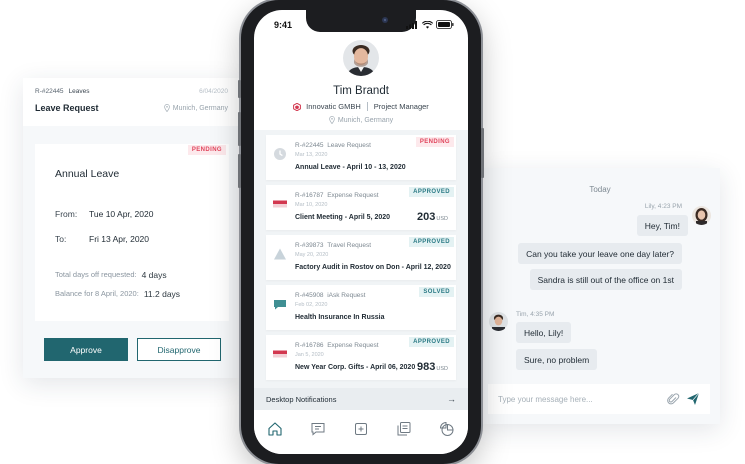  I want to click on tim-message-2: Sure, no problem, so click(557, 359).